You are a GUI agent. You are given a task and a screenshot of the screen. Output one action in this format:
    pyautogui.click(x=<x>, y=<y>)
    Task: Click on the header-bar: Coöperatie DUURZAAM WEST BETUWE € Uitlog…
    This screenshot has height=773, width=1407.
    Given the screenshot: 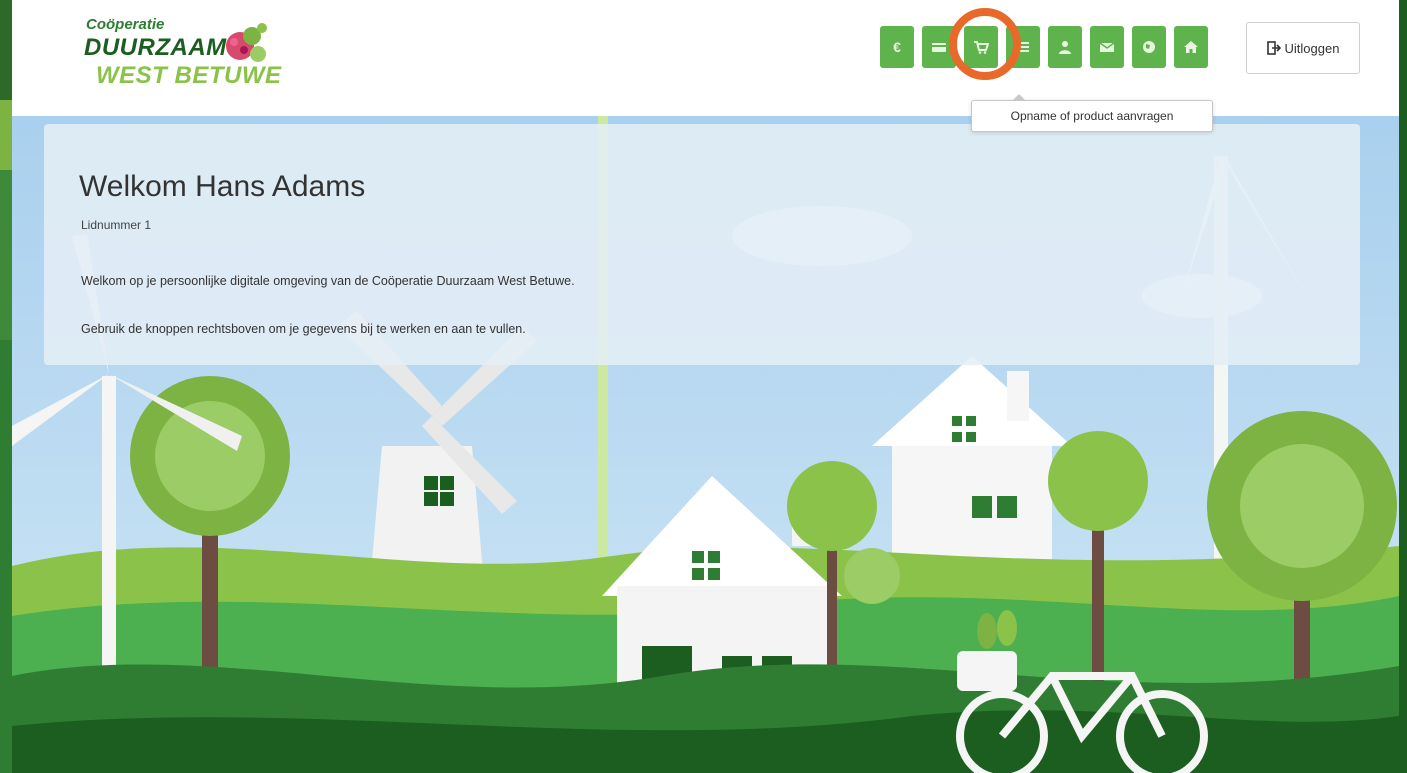 What is the action you would take?
    pyautogui.click(x=705, y=58)
    